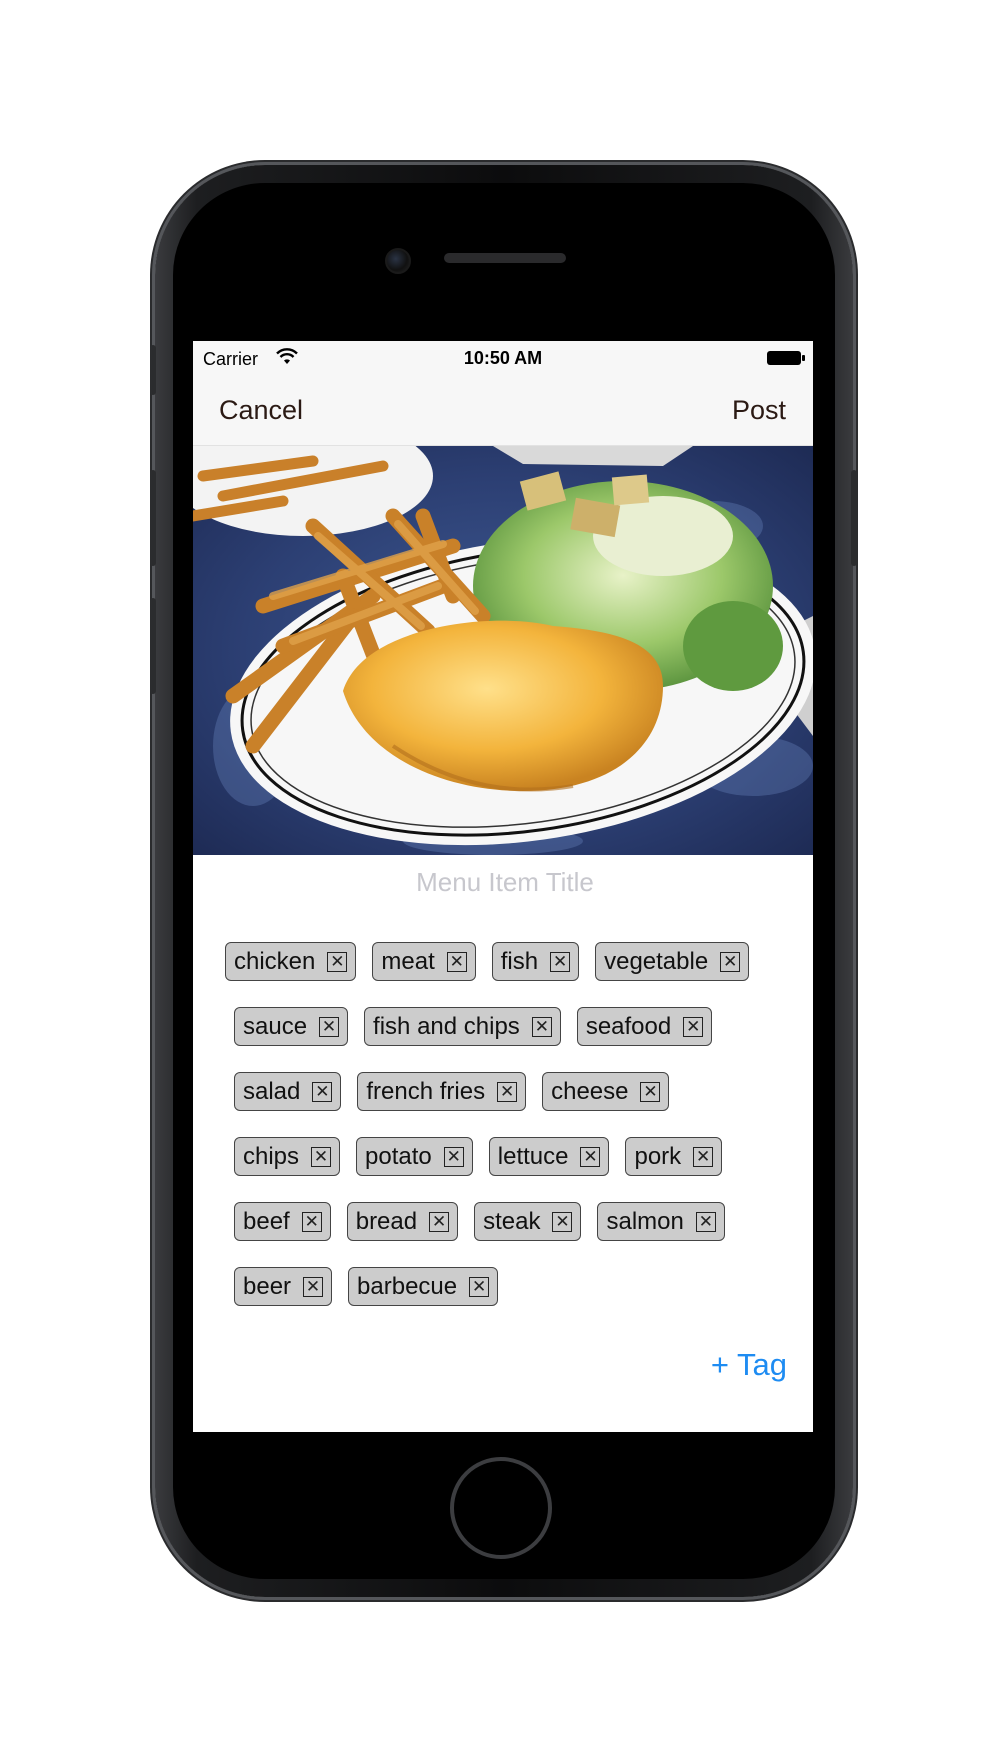 The height and width of the screenshot is (1750, 1000). What do you see at coordinates (749, 1365) in the screenshot?
I see `add-tag-button: + Tag` at bounding box center [749, 1365].